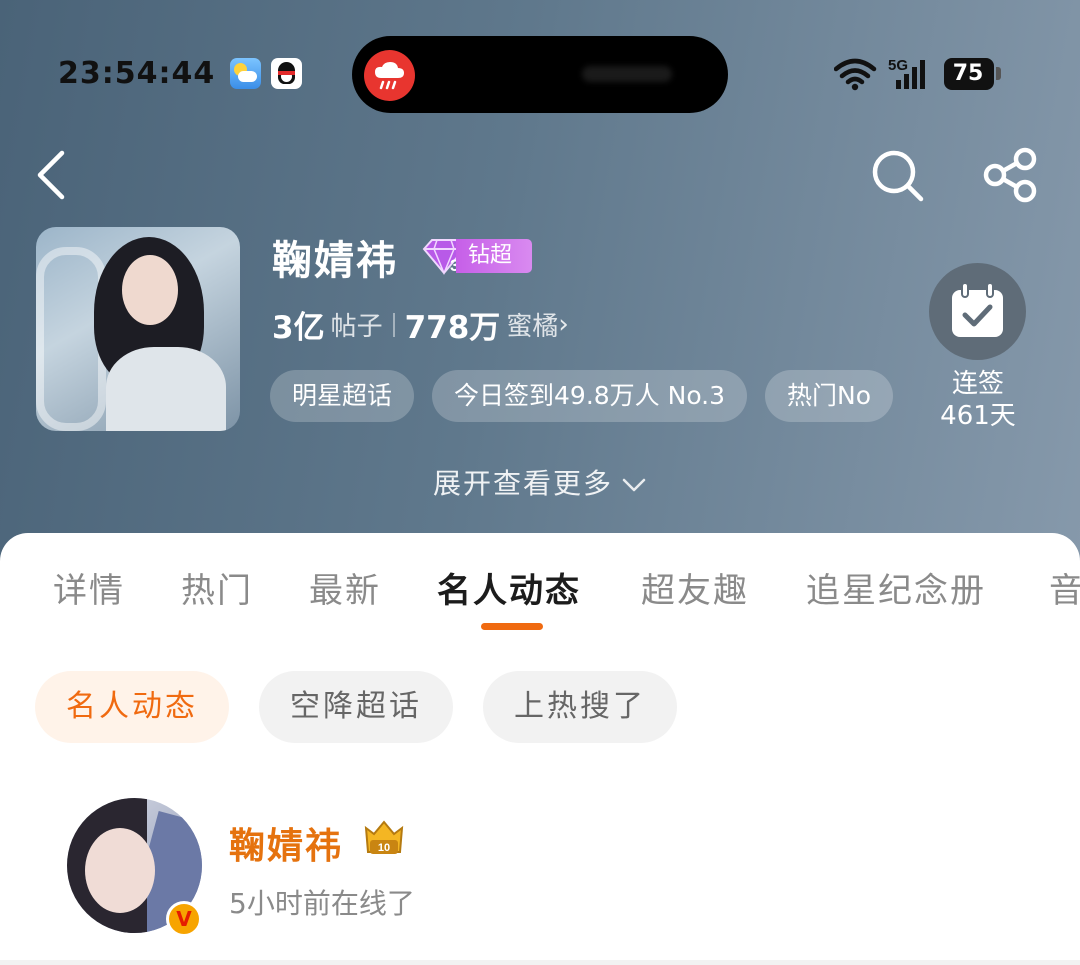 The height and width of the screenshot is (965, 1080). Describe the element at coordinates (342, 396) in the screenshot. I see `chip-star-supertopic: 明星超话` at that location.